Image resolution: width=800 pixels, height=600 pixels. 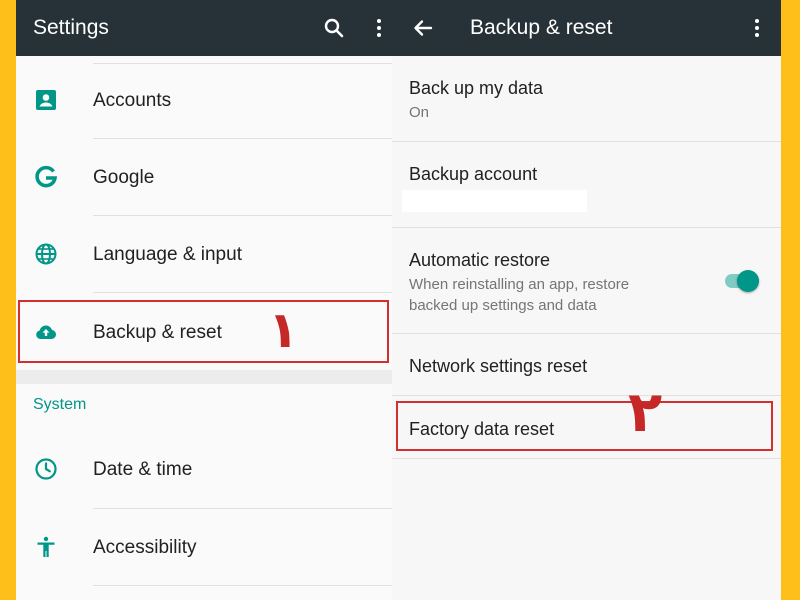 I want to click on pref-backup-account: Backup account, so click(x=586, y=185).